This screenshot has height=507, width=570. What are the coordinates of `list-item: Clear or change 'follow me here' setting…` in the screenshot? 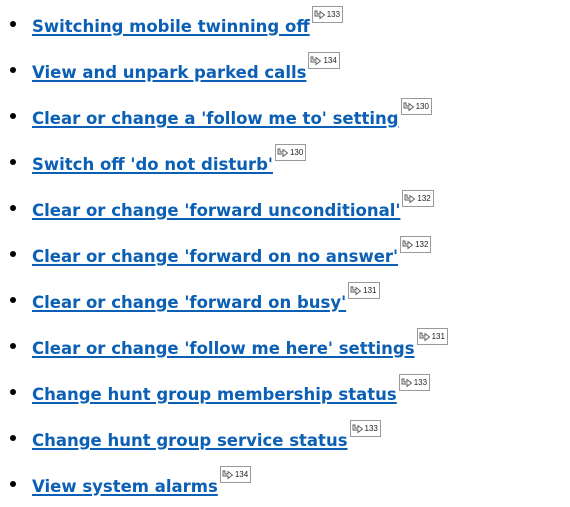 It's located at (290, 345).